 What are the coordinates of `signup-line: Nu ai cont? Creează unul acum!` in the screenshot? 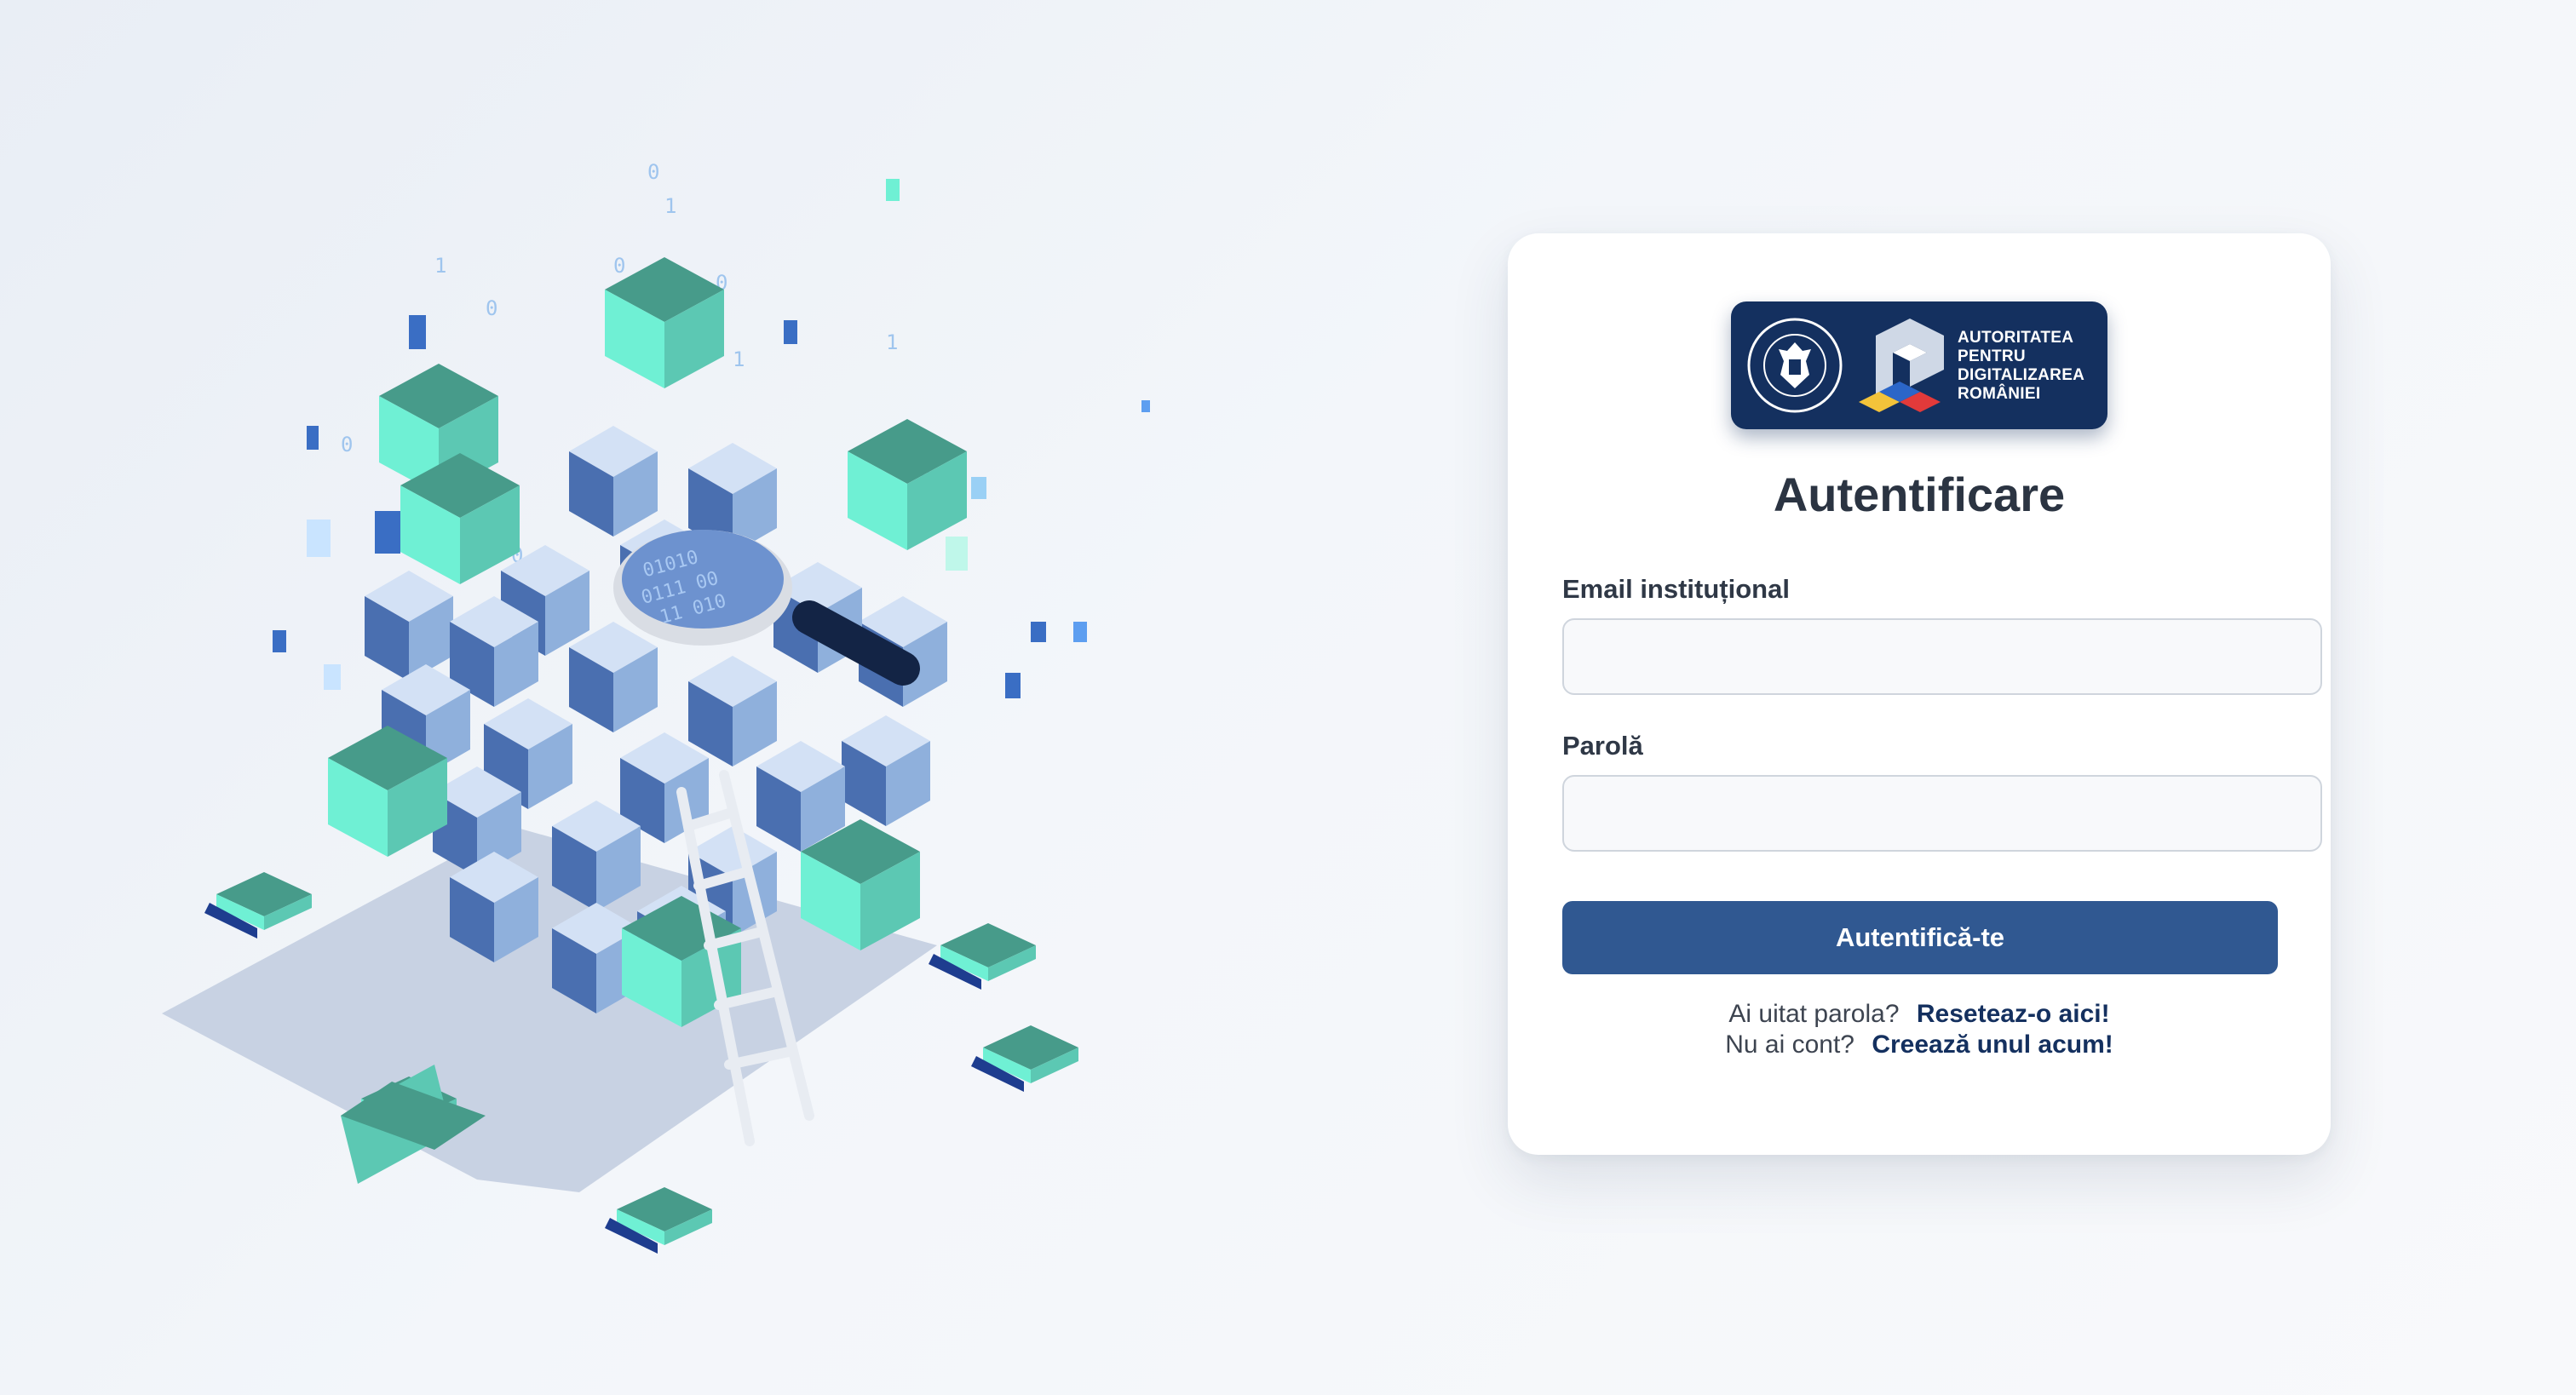 It's located at (1920, 1044).